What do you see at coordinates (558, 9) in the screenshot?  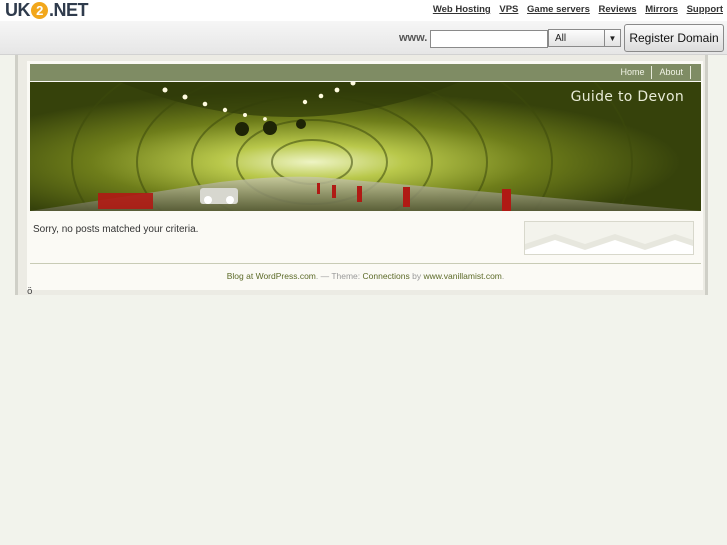 I see `link-game-servers: Game servers` at bounding box center [558, 9].